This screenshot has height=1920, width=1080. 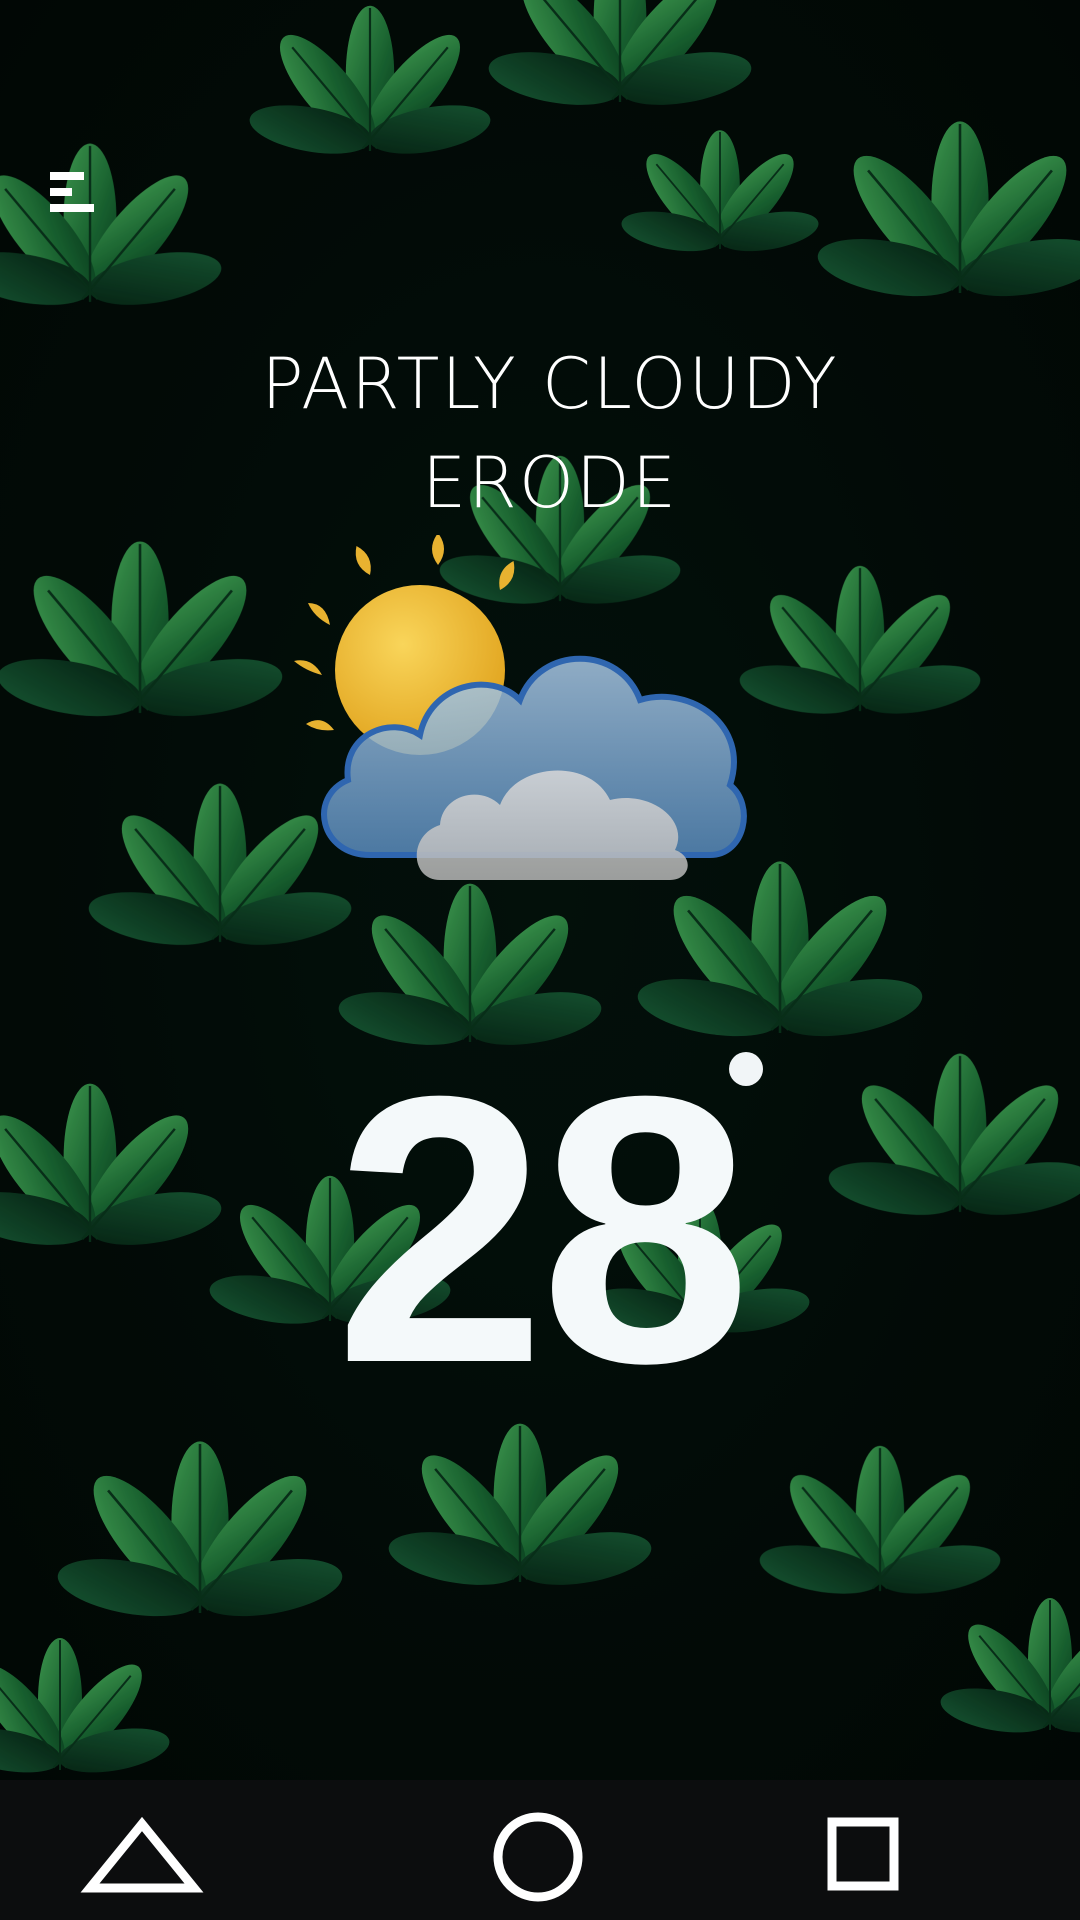 What do you see at coordinates (538, 1857) in the screenshot?
I see `circle-home-icon` at bounding box center [538, 1857].